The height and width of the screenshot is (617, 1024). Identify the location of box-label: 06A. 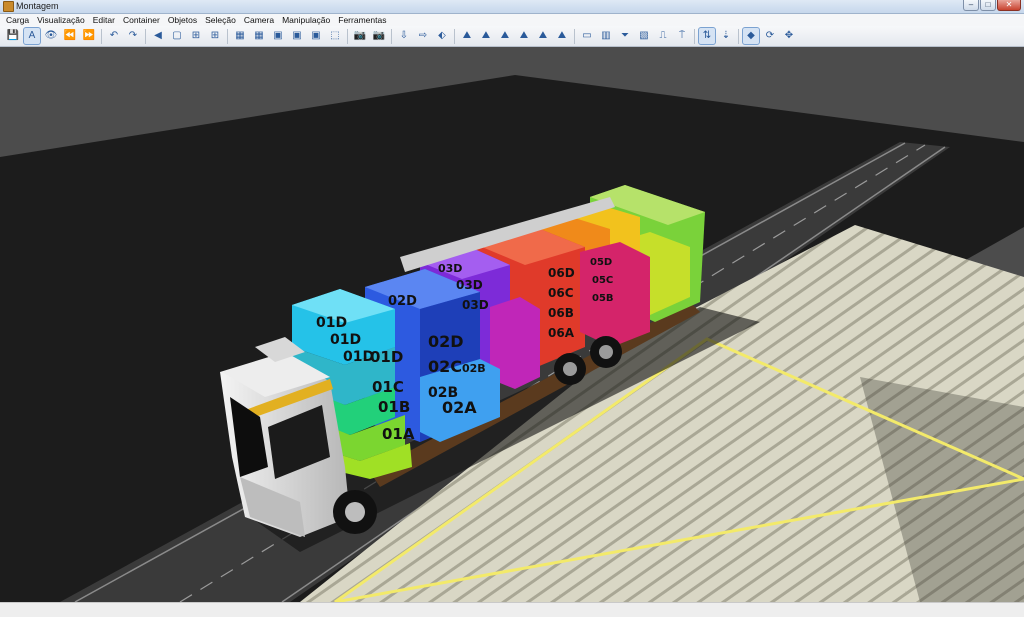
(561, 333).